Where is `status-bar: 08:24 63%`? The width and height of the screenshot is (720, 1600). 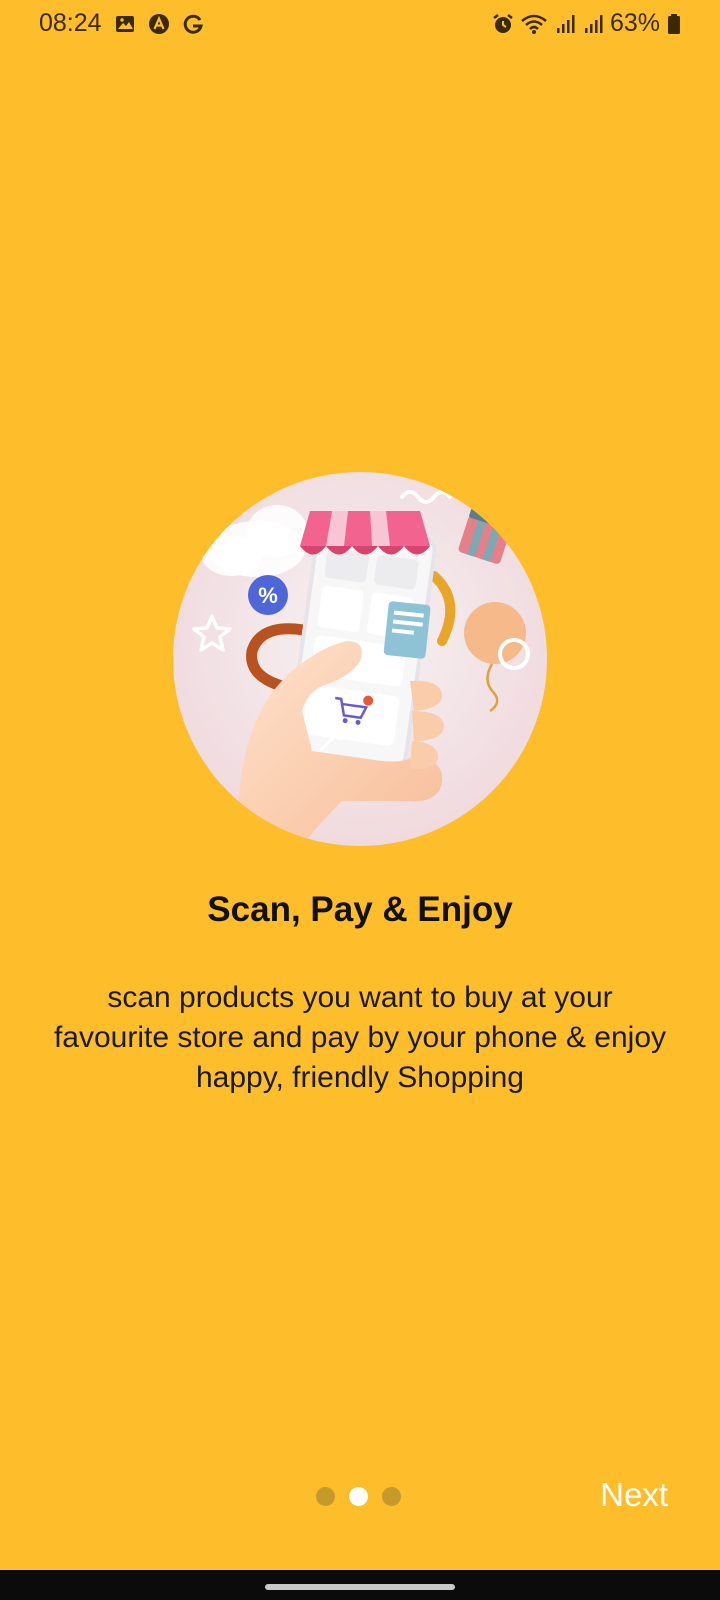 status-bar: 08:24 63% is located at coordinates (360, 23).